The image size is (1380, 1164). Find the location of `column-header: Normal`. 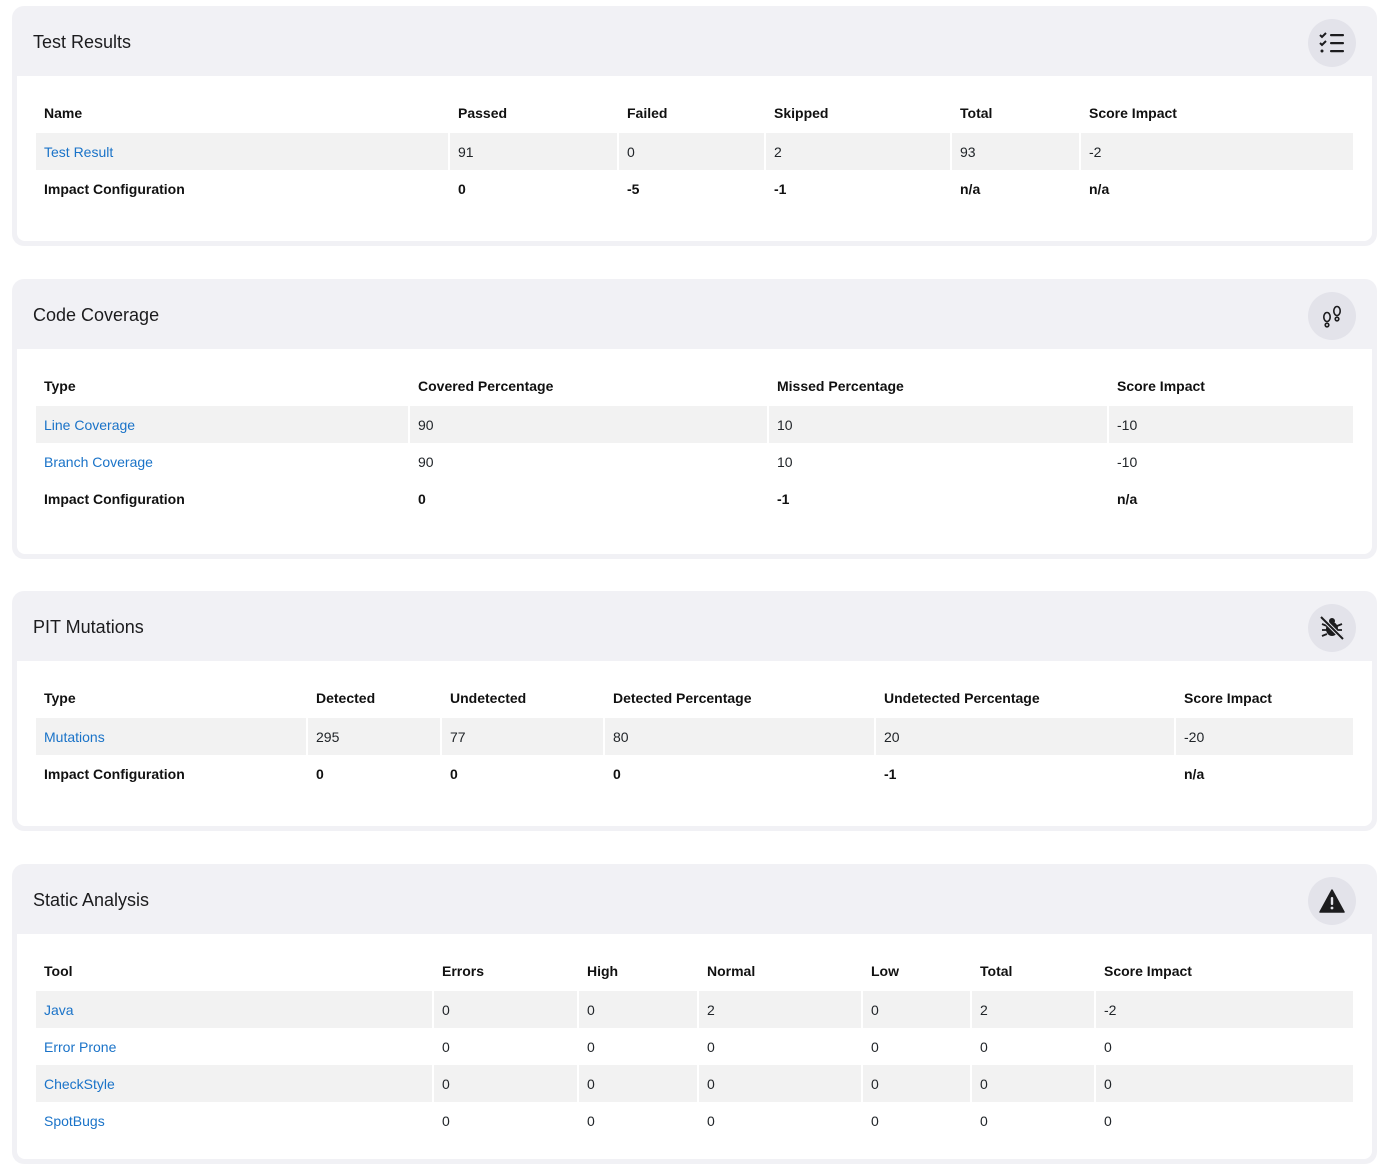

column-header: Normal is located at coordinates (731, 971).